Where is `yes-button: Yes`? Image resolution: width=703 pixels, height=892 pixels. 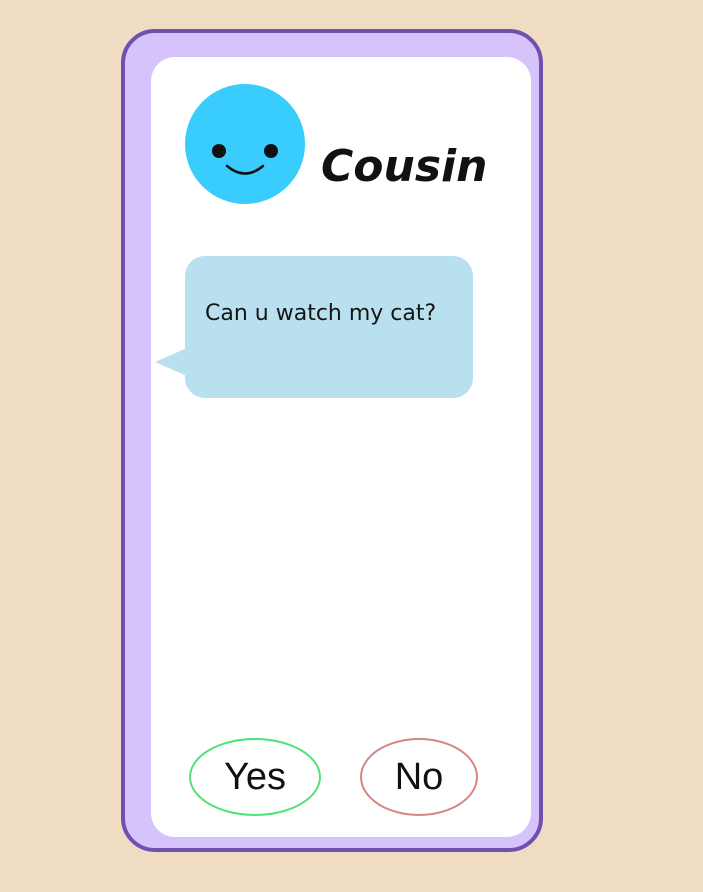
yes-button: Yes is located at coordinates (255, 777).